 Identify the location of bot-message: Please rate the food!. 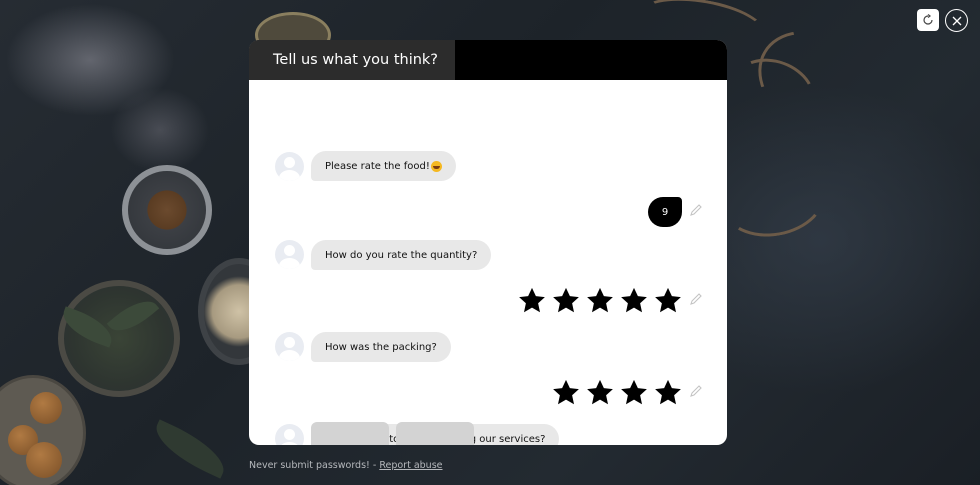
(383, 166).